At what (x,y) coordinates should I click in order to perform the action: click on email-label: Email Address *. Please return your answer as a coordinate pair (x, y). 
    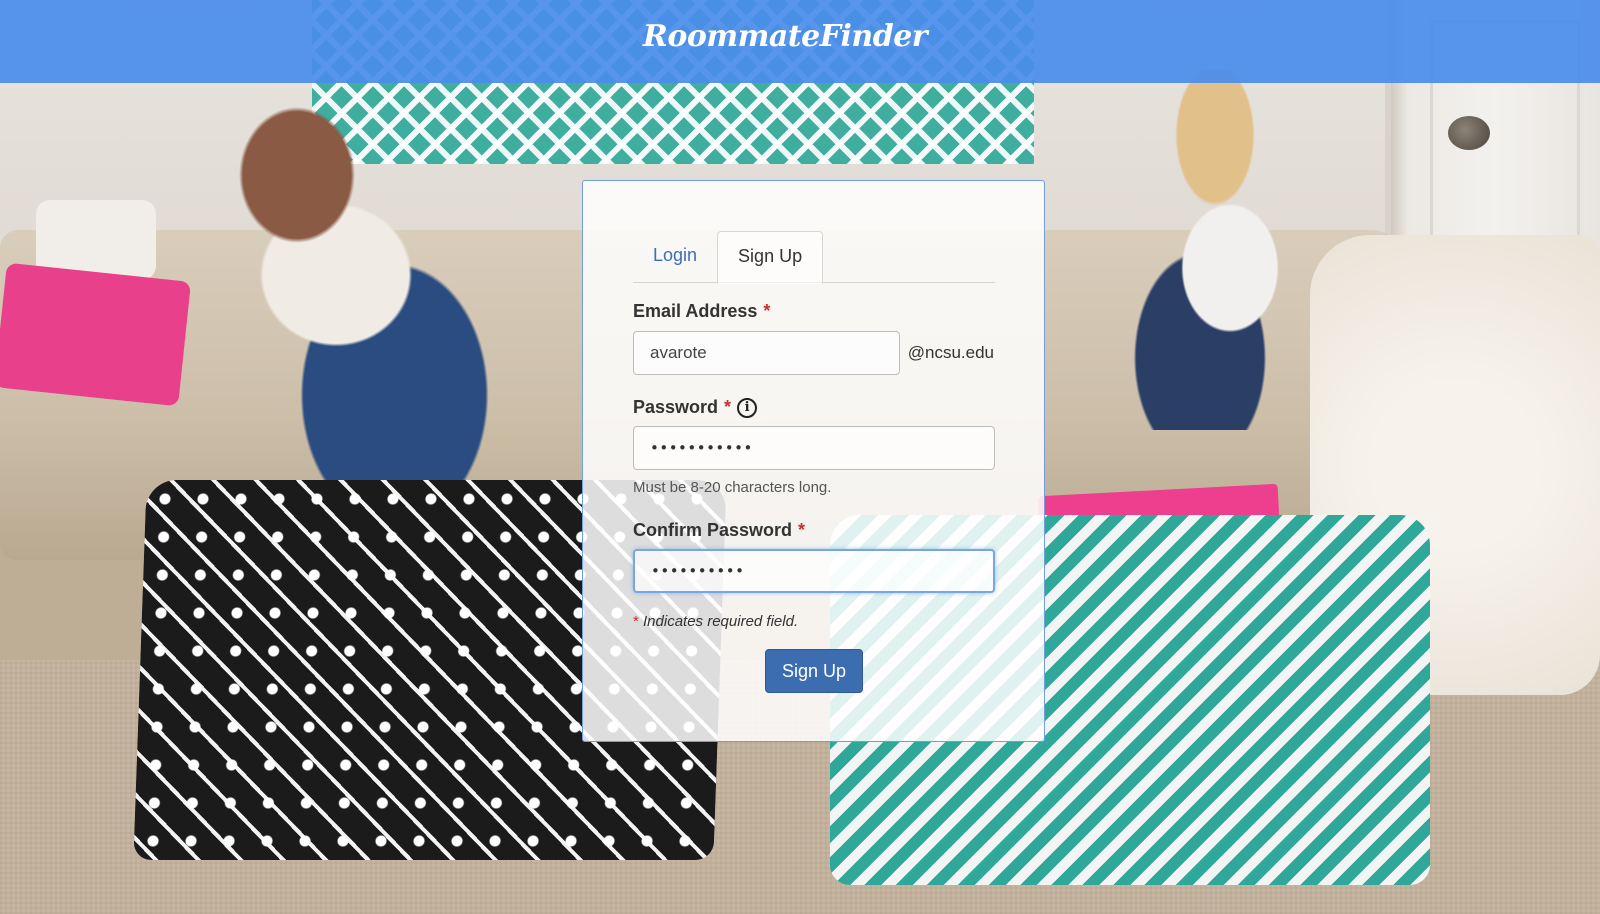
    Looking at the image, I should click on (813, 311).